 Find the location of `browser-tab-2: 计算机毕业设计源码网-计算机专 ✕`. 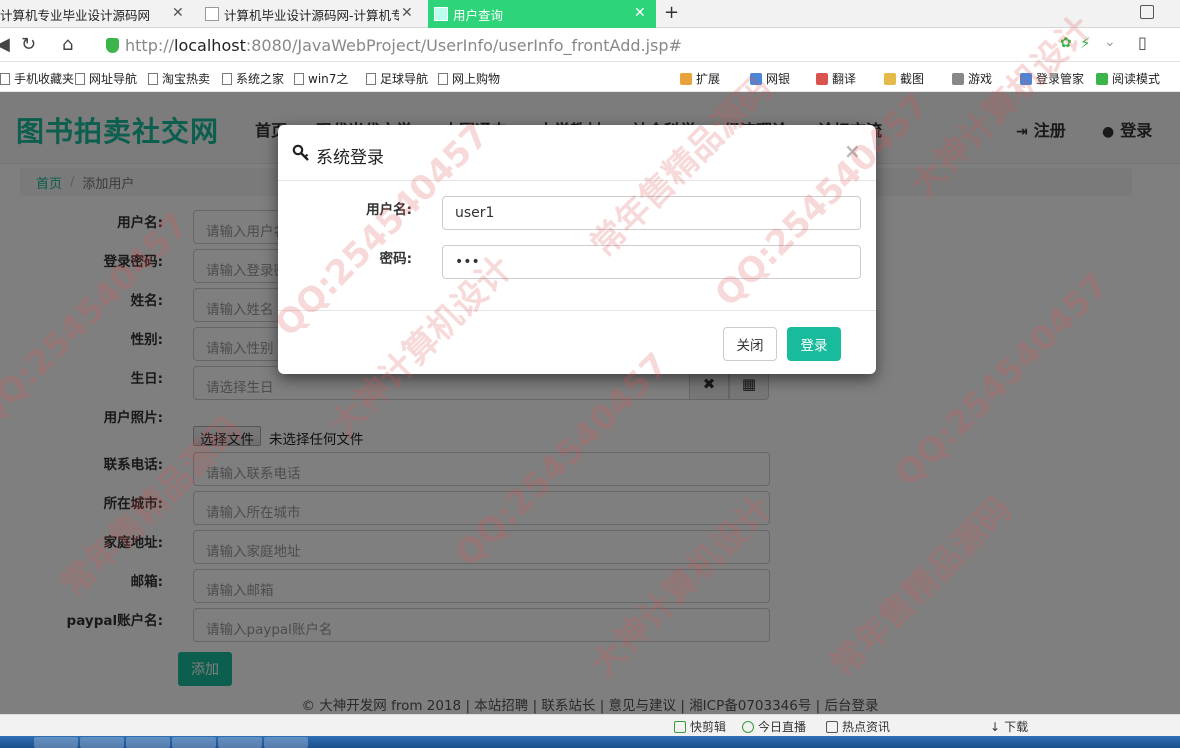

browser-tab-2: 计算机毕业设计源码网-计算机专 ✕ is located at coordinates (315, 14).